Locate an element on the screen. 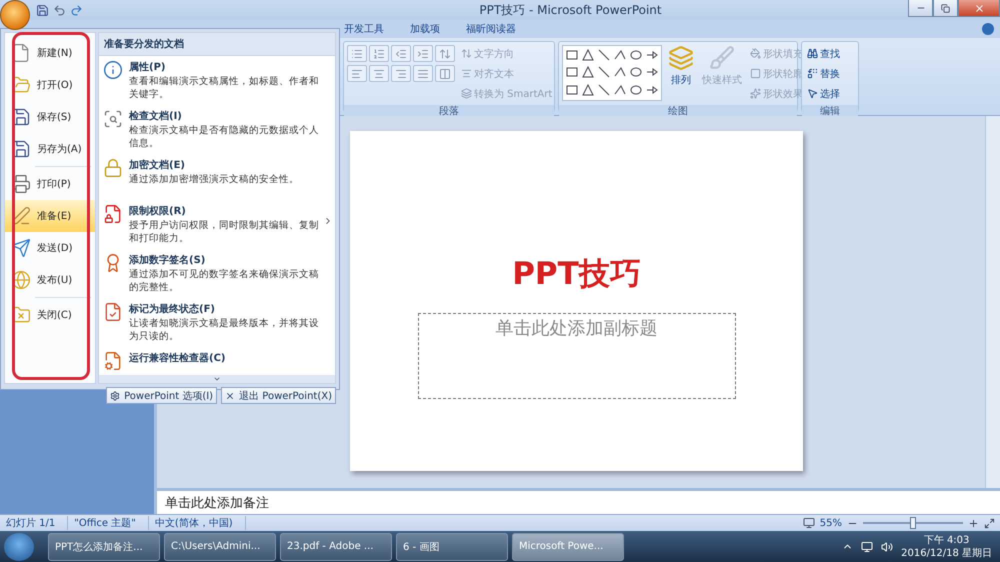 This screenshot has height=562, width=1000. lock-icon is located at coordinates (113, 168).